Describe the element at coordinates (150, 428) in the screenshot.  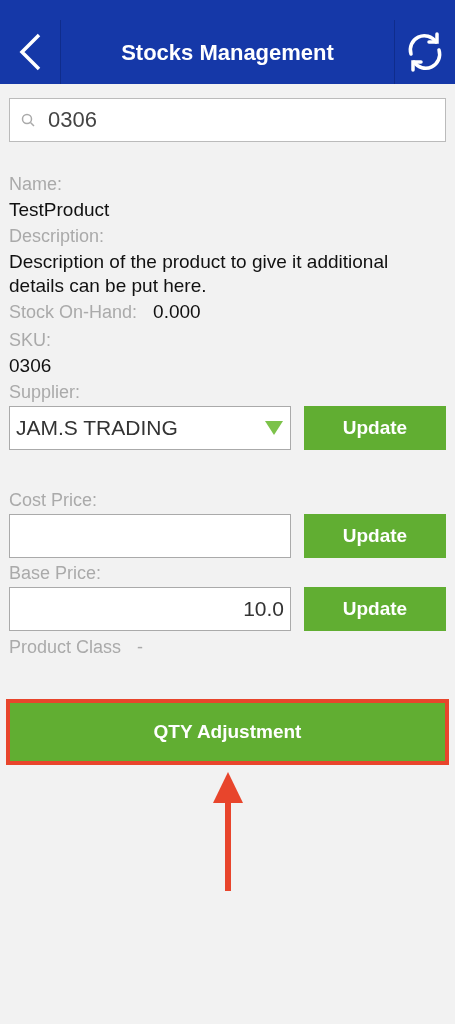
I see `supplier-dropdown: JAM.S TRADING` at that location.